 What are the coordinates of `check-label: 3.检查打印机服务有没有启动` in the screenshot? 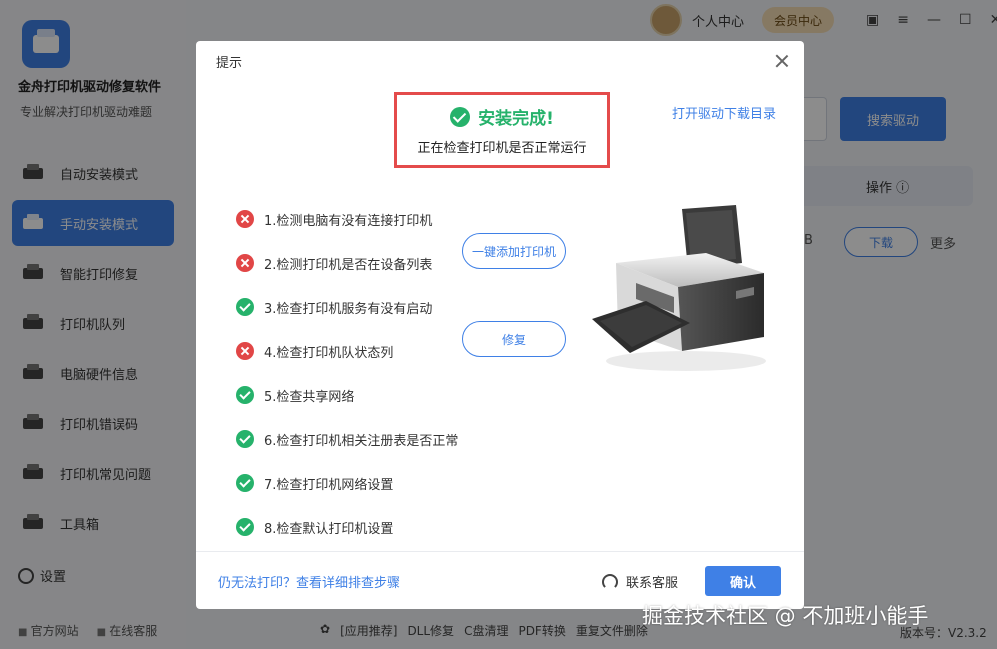 It's located at (348, 309).